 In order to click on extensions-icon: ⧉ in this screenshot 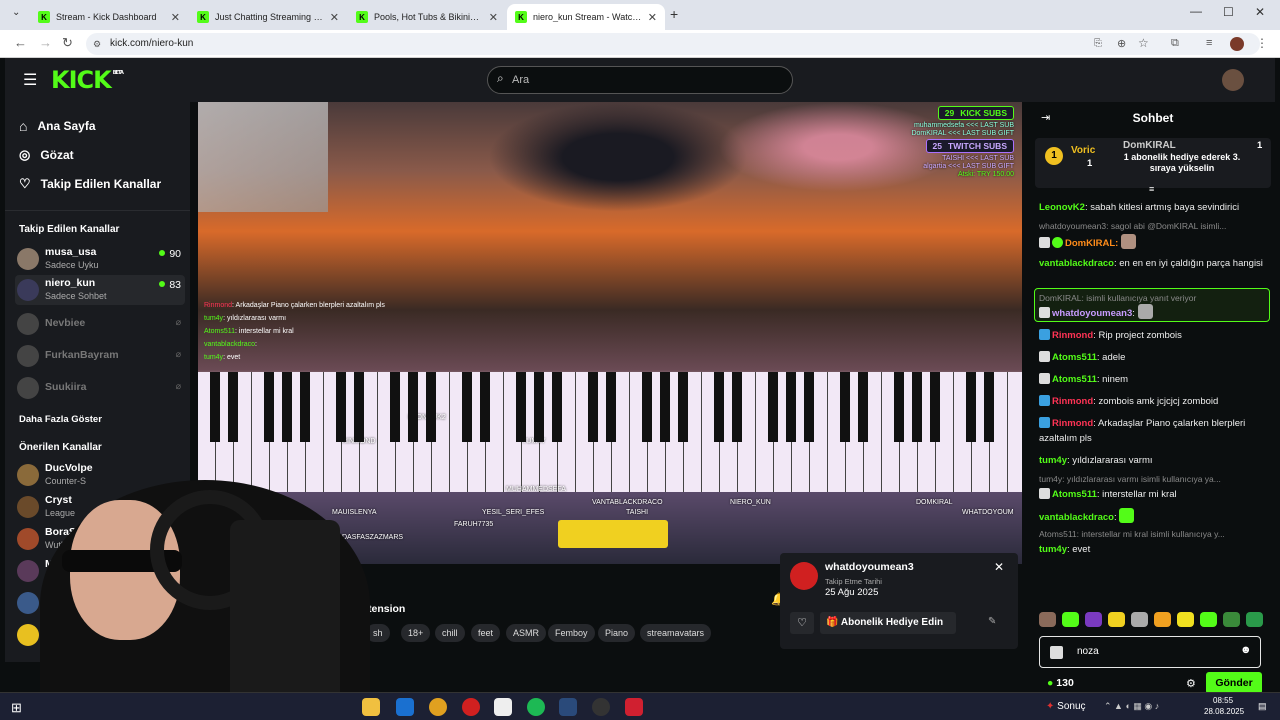, I will do `click(1175, 43)`.